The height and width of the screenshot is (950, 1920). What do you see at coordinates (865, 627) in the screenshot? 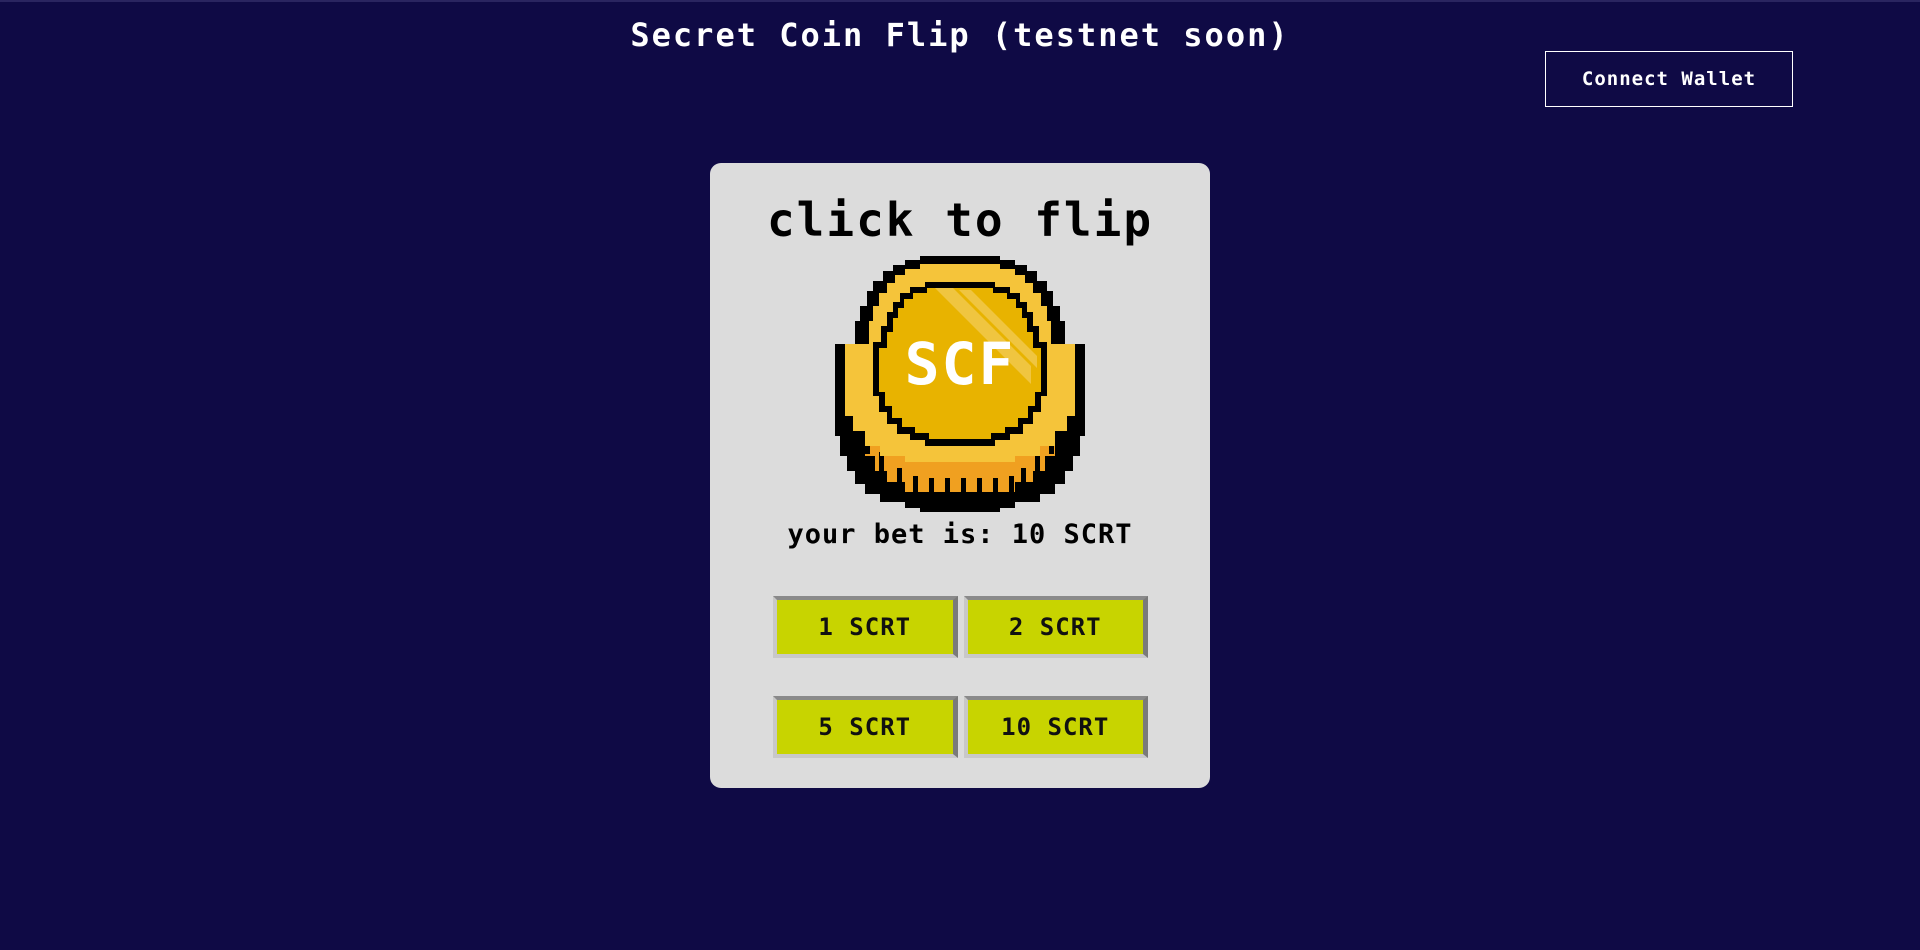
I see `bet-1-scrt-button: 1 SCRT` at bounding box center [865, 627].